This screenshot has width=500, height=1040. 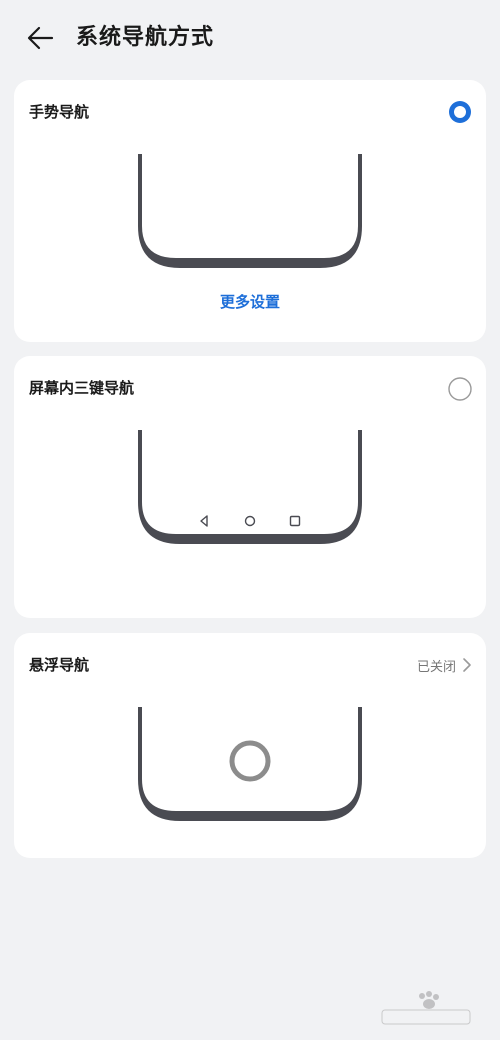 I want to click on three-key-navigation-radio, so click(x=460, y=389).